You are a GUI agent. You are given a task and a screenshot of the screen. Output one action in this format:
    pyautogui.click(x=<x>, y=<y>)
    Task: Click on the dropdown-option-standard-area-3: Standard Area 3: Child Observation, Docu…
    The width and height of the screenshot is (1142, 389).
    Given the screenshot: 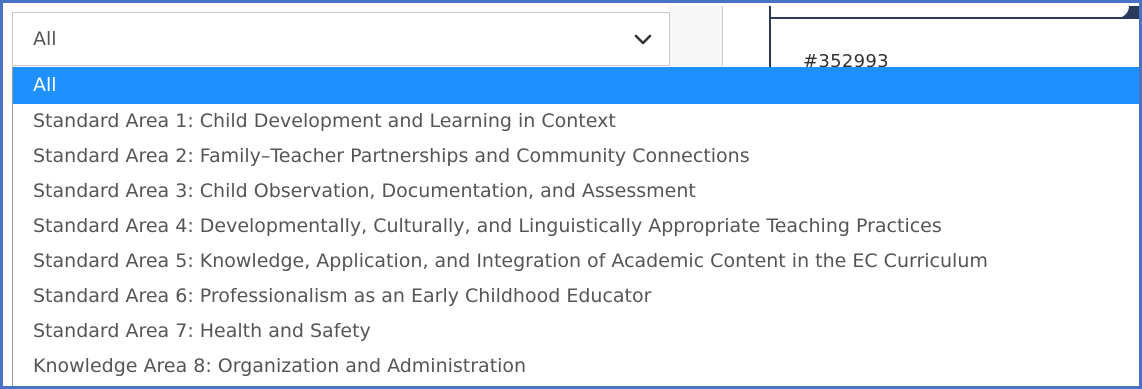 What is the action you would take?
    pyautogui.click(x=576, y=191)
    